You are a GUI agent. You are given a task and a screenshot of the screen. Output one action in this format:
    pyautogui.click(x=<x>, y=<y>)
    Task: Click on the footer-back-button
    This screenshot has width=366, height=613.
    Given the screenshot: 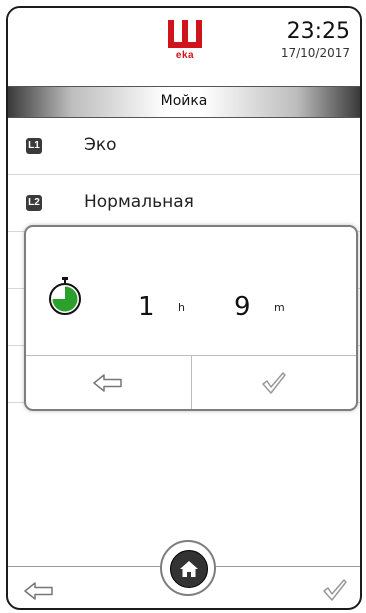 What is the action you would take?
    pyautogui.click(x=39, y=593)
    